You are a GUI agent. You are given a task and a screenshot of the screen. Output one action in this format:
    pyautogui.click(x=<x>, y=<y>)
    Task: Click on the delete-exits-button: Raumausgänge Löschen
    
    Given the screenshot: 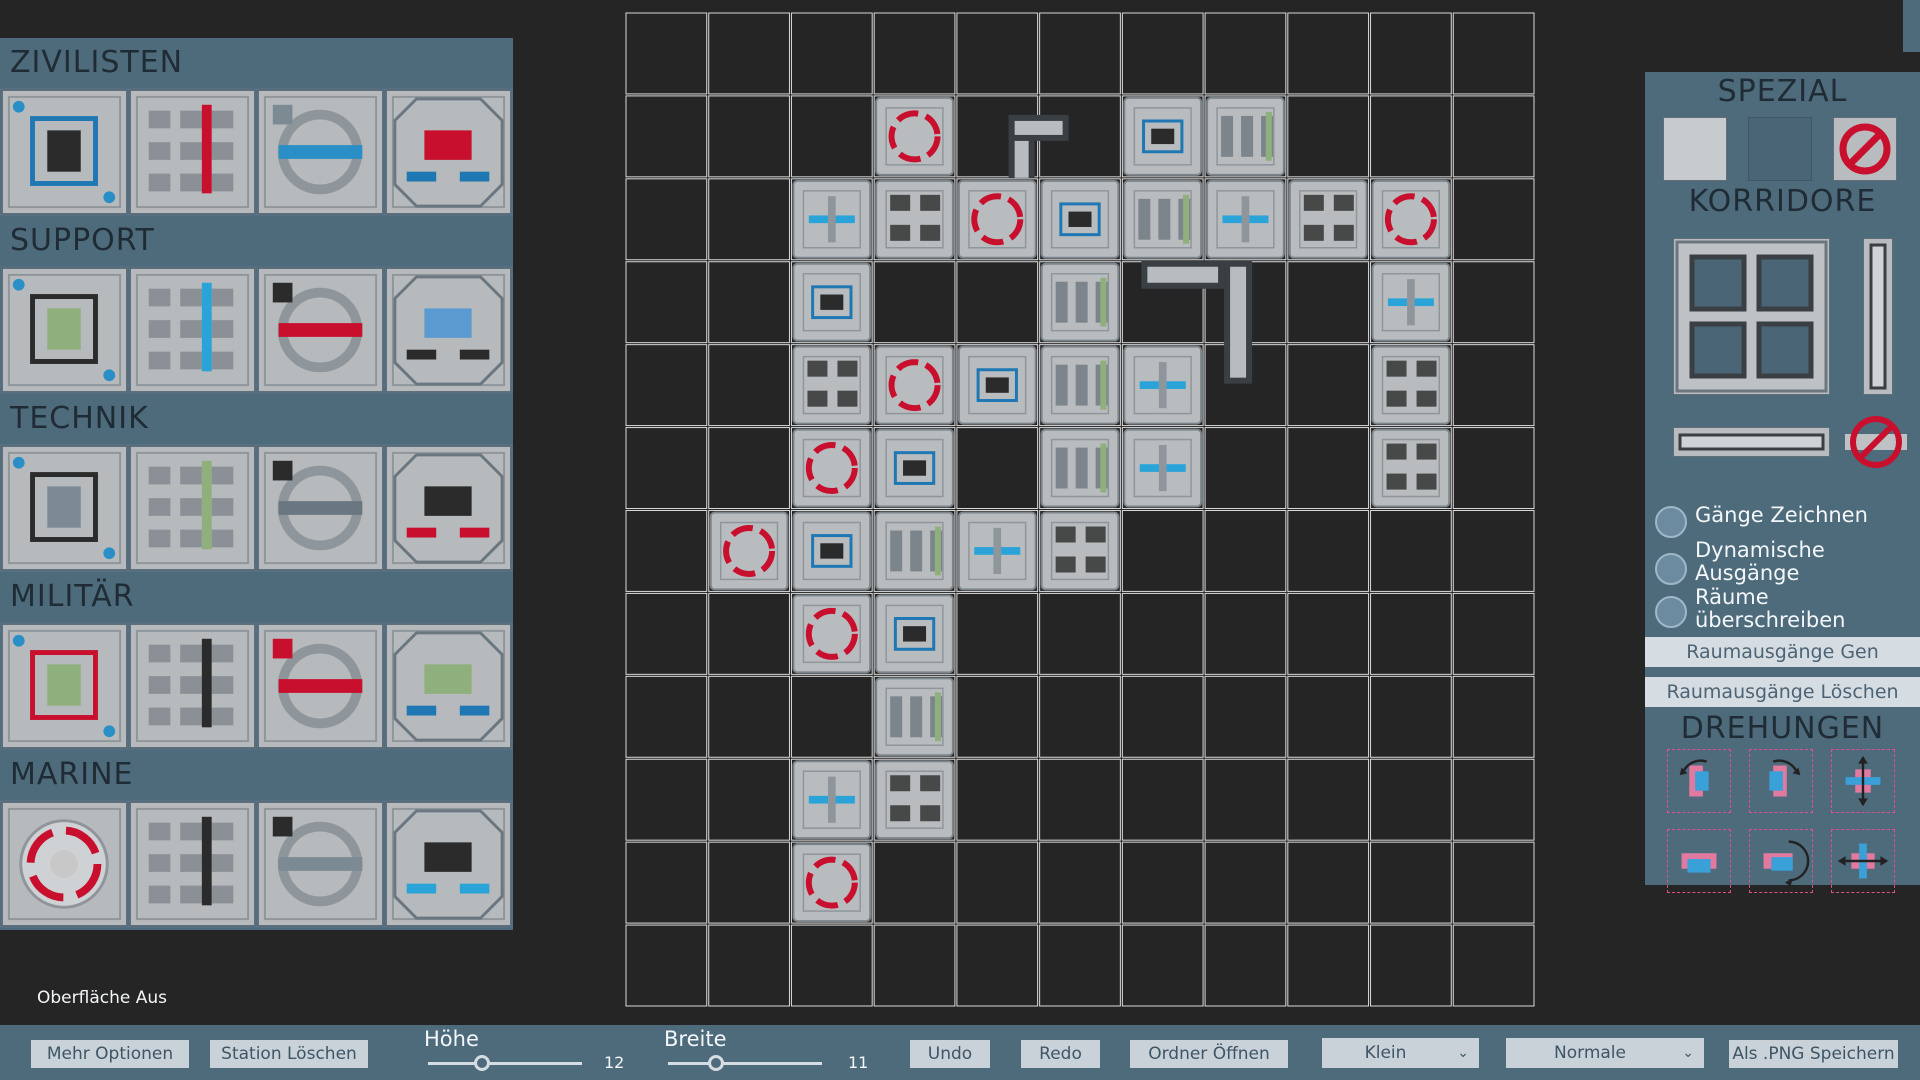 What is the action you would take?
    pyautogui.click(x=1782, y=692)
    